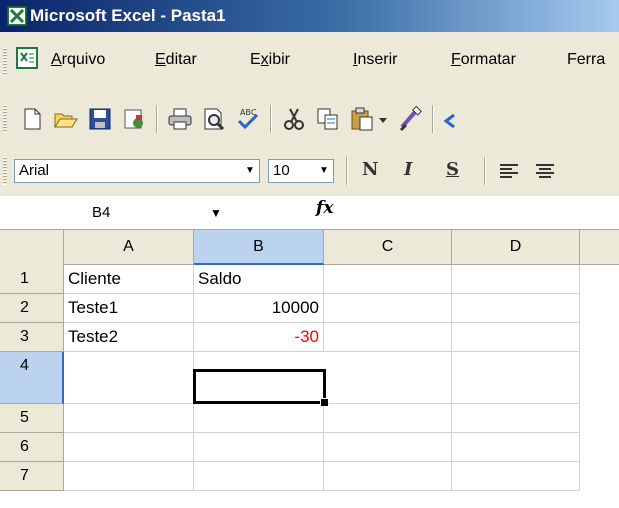  Describe the element at coordinates (5, 61) in the screenshot. I see `menu-grip` at that location.